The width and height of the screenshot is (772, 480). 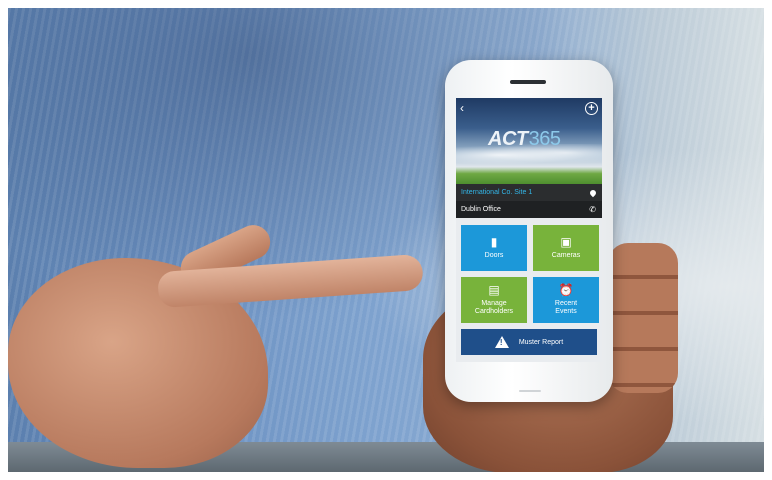 What do you see at coordinates (541, 342) in the screenshot?
I see `muster-report-label: Muster Report` at bounding box center [541, 342].